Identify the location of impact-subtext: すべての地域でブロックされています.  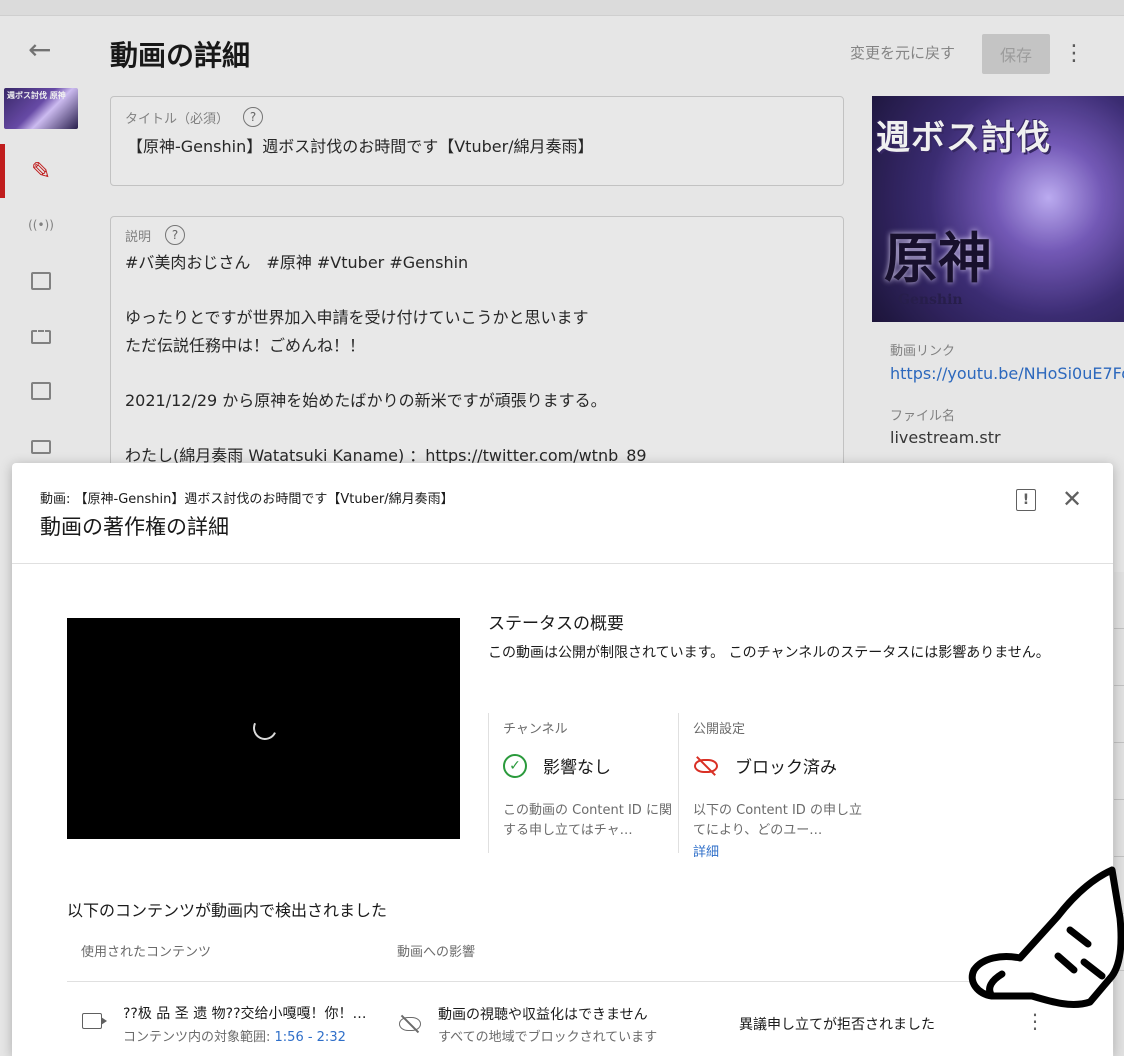
(548, 1037).